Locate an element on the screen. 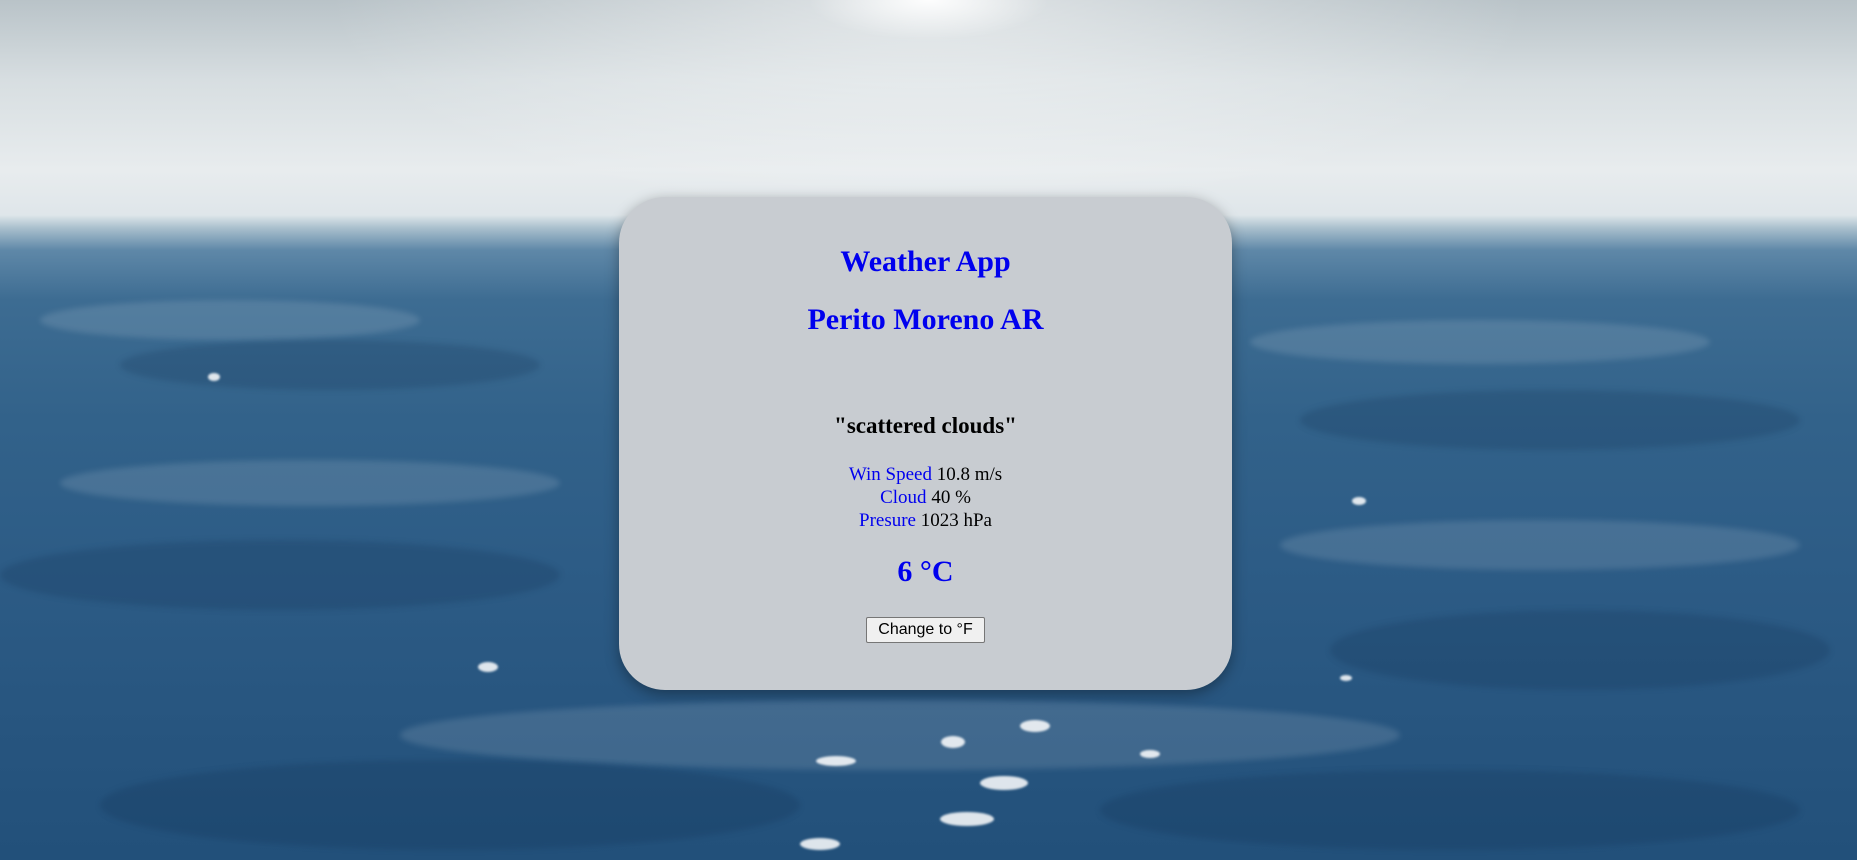 The height and width of the screenshot is (860, 1857). cloud-value: 40 % is located at coordinates (951, 497).